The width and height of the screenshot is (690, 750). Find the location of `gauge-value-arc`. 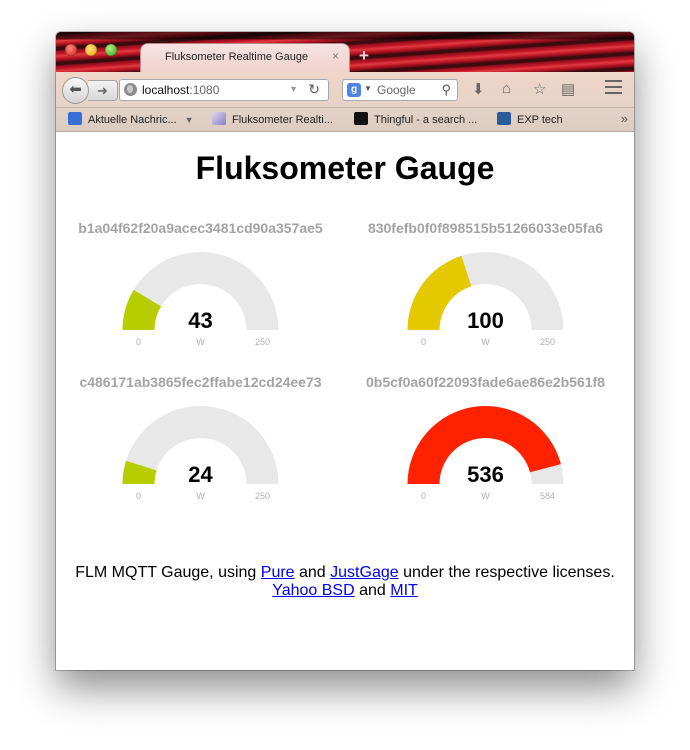

gauge-value-arc is located at coordinates (439, 292).